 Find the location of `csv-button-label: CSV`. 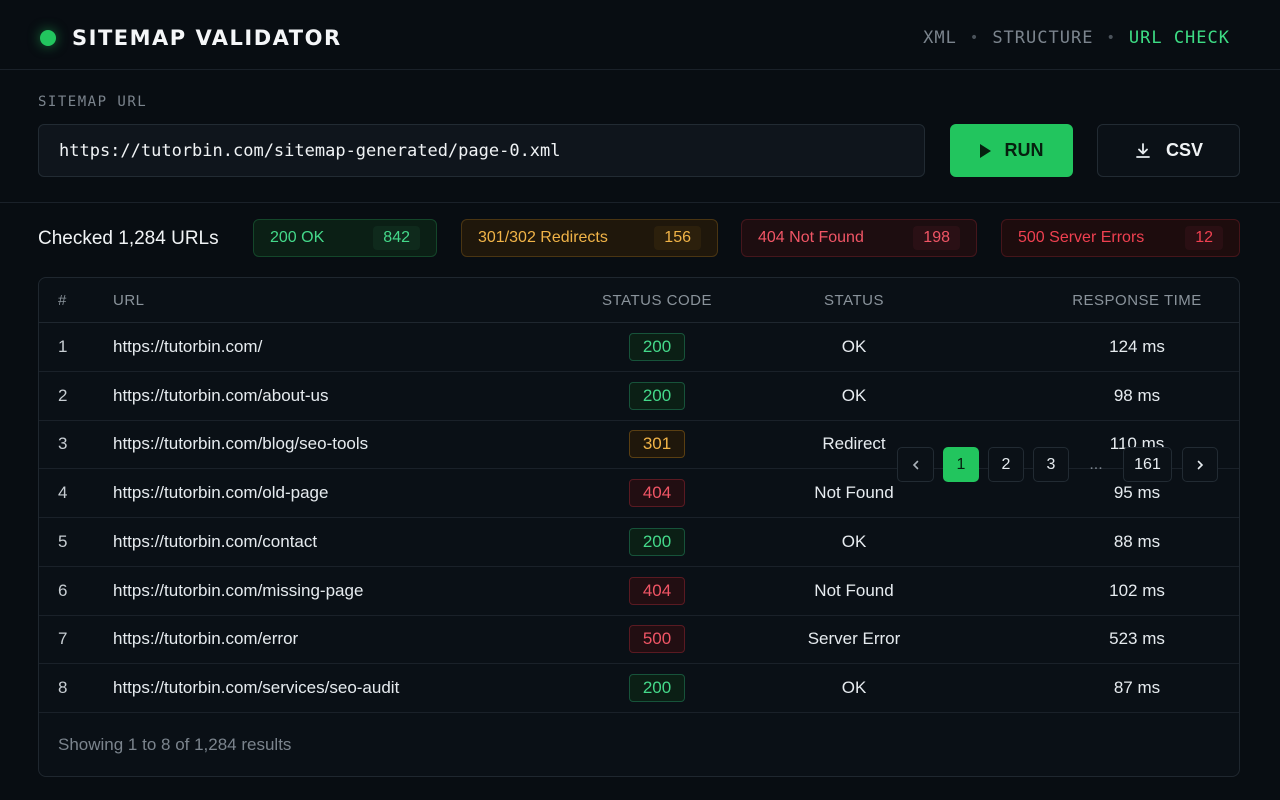

csv-button-label: CSV is located at coordinates (1184, 150).